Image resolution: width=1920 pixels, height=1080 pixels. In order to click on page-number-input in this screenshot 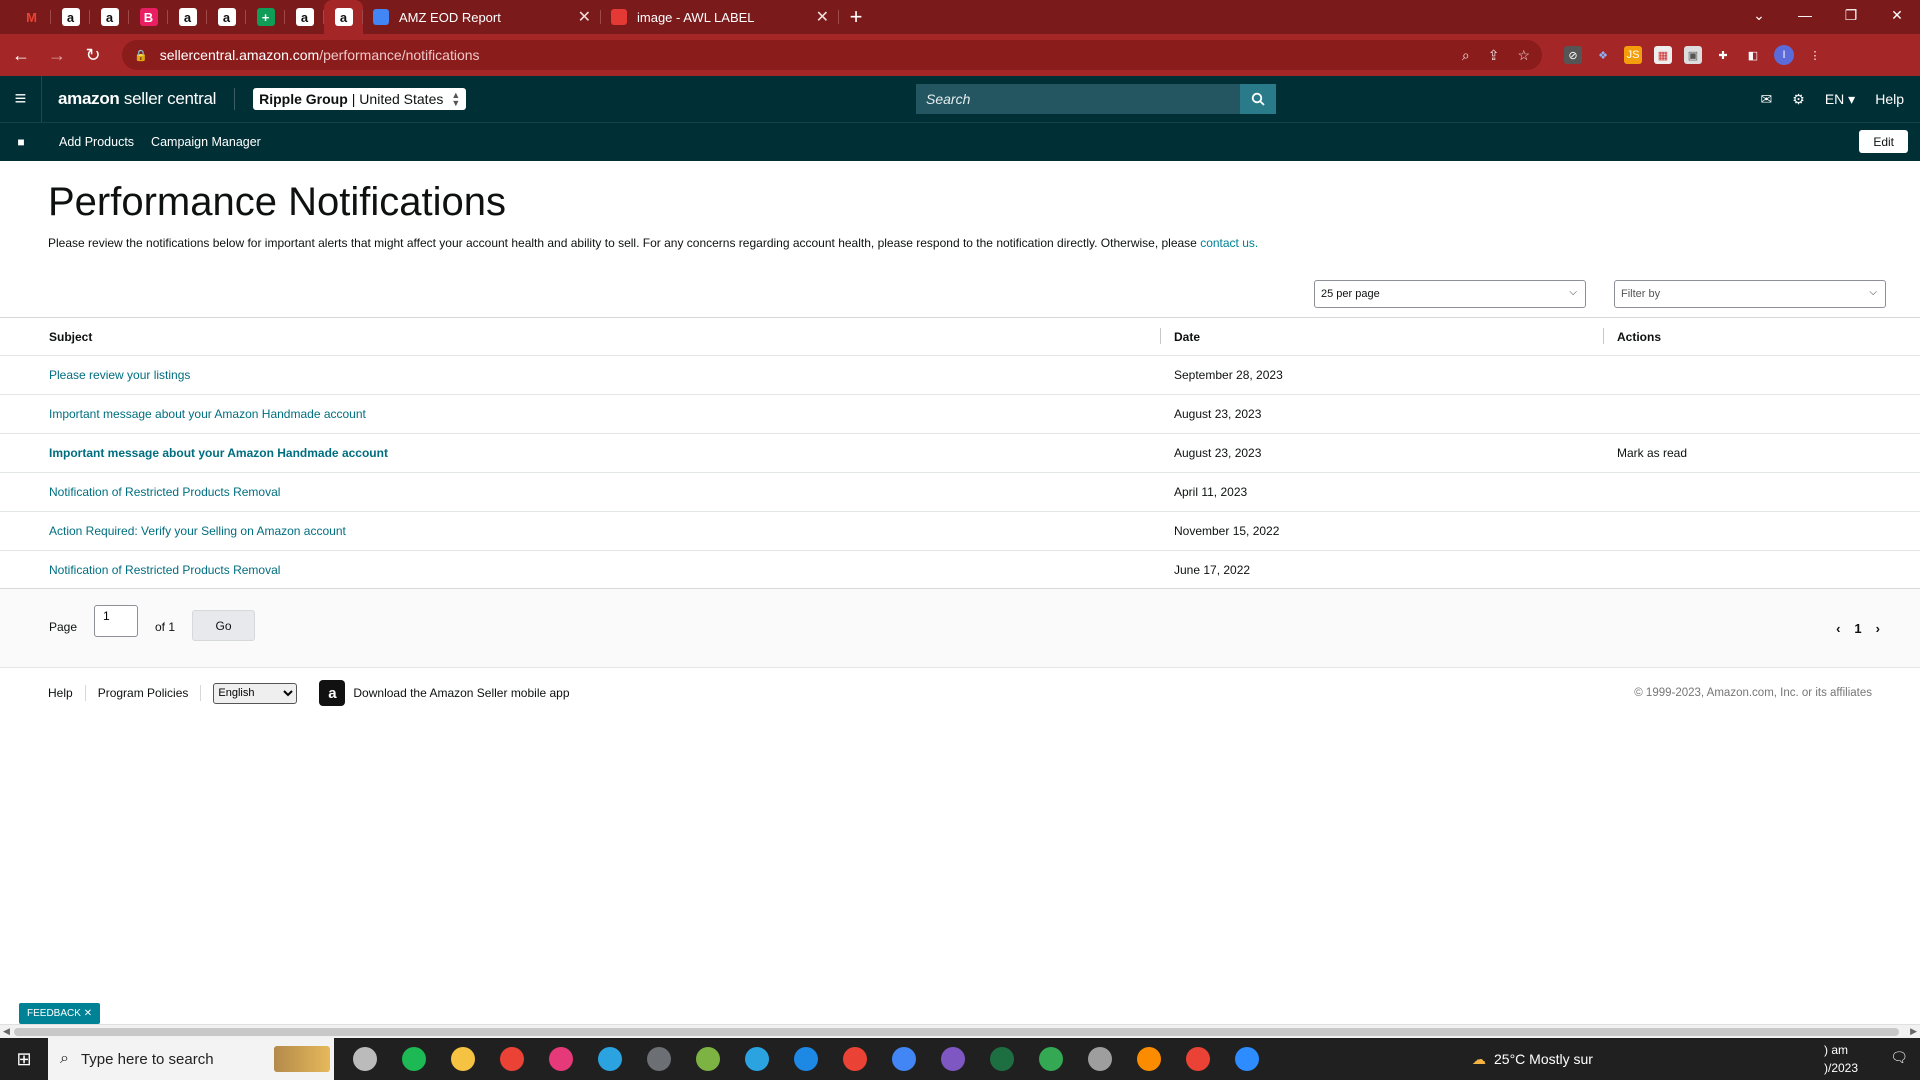, I will do `click(116, 621)`.